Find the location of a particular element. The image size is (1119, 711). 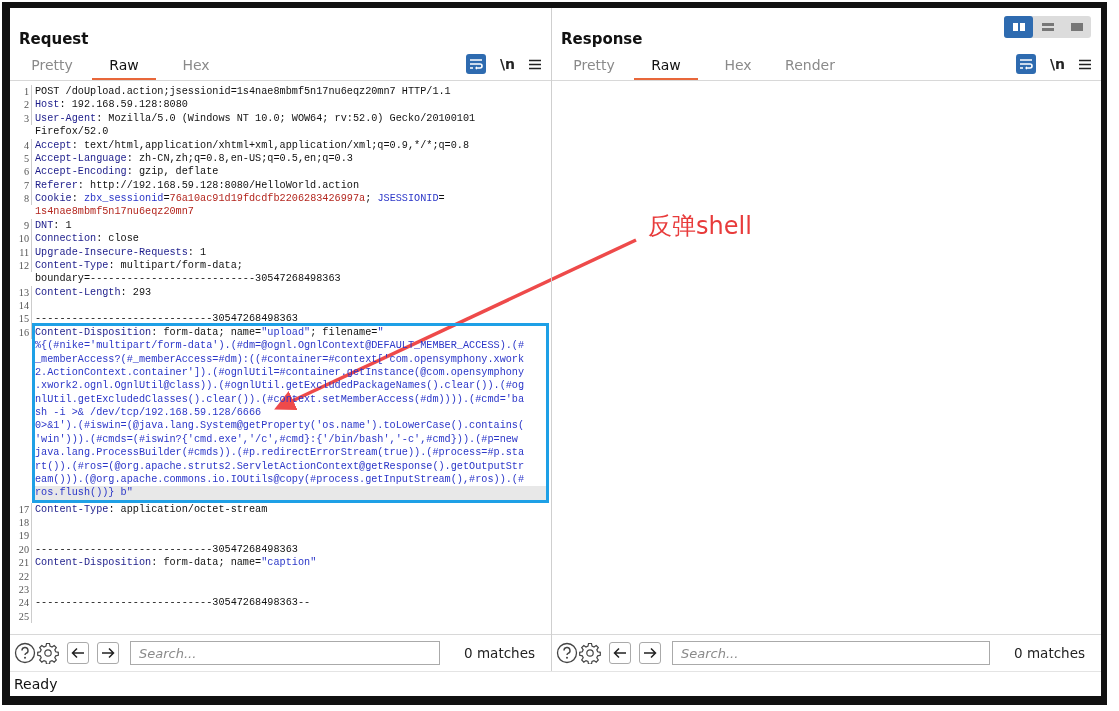

code-line: 'win'))).(#cmds=(#iswin?{'cmd.exe','/c',#cmd}:{'/bin/bash','-c',#cmd})).(#p=new is located at coordinates (276, 439).